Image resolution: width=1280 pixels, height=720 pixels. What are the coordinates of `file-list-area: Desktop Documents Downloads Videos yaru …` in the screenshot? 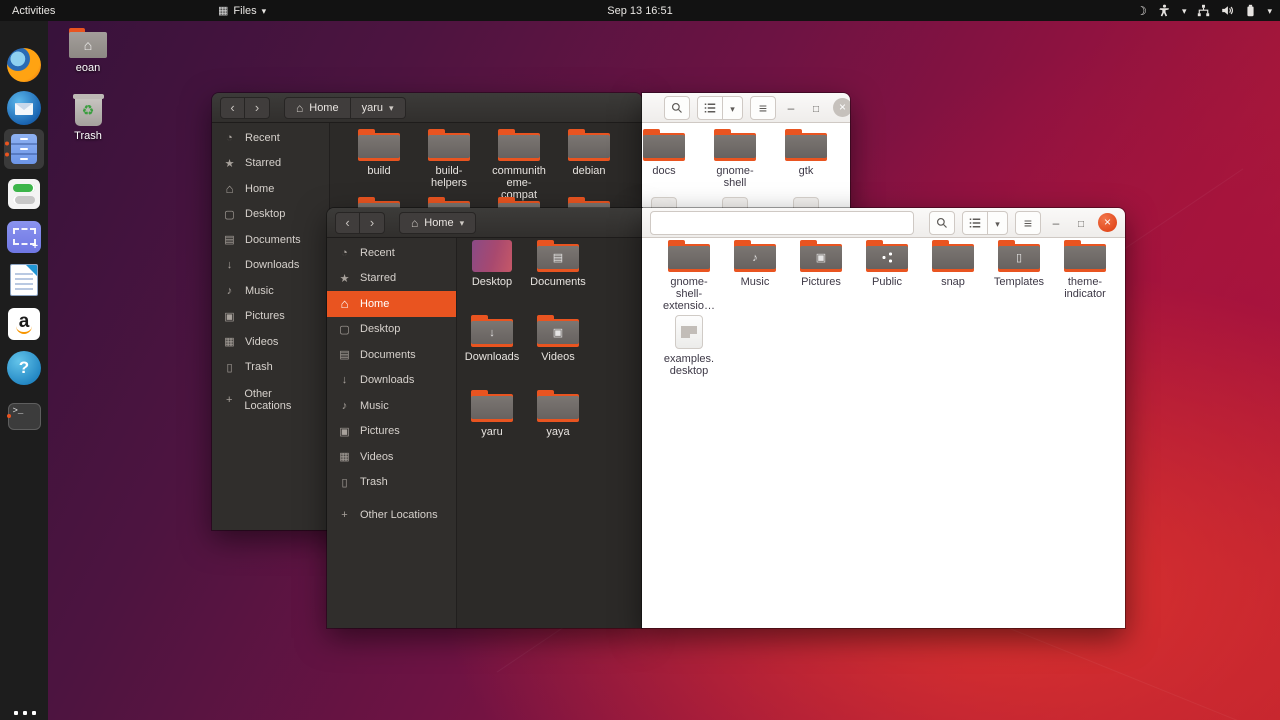 It's located at (549, 433).